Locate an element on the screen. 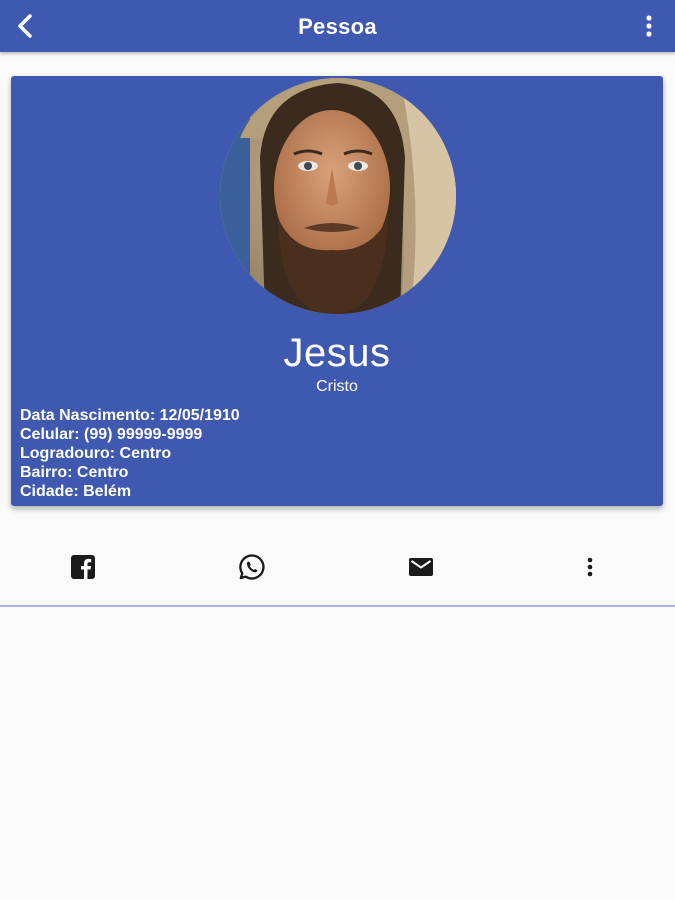  whatsapp-icon is located at coordinates (252, 567).